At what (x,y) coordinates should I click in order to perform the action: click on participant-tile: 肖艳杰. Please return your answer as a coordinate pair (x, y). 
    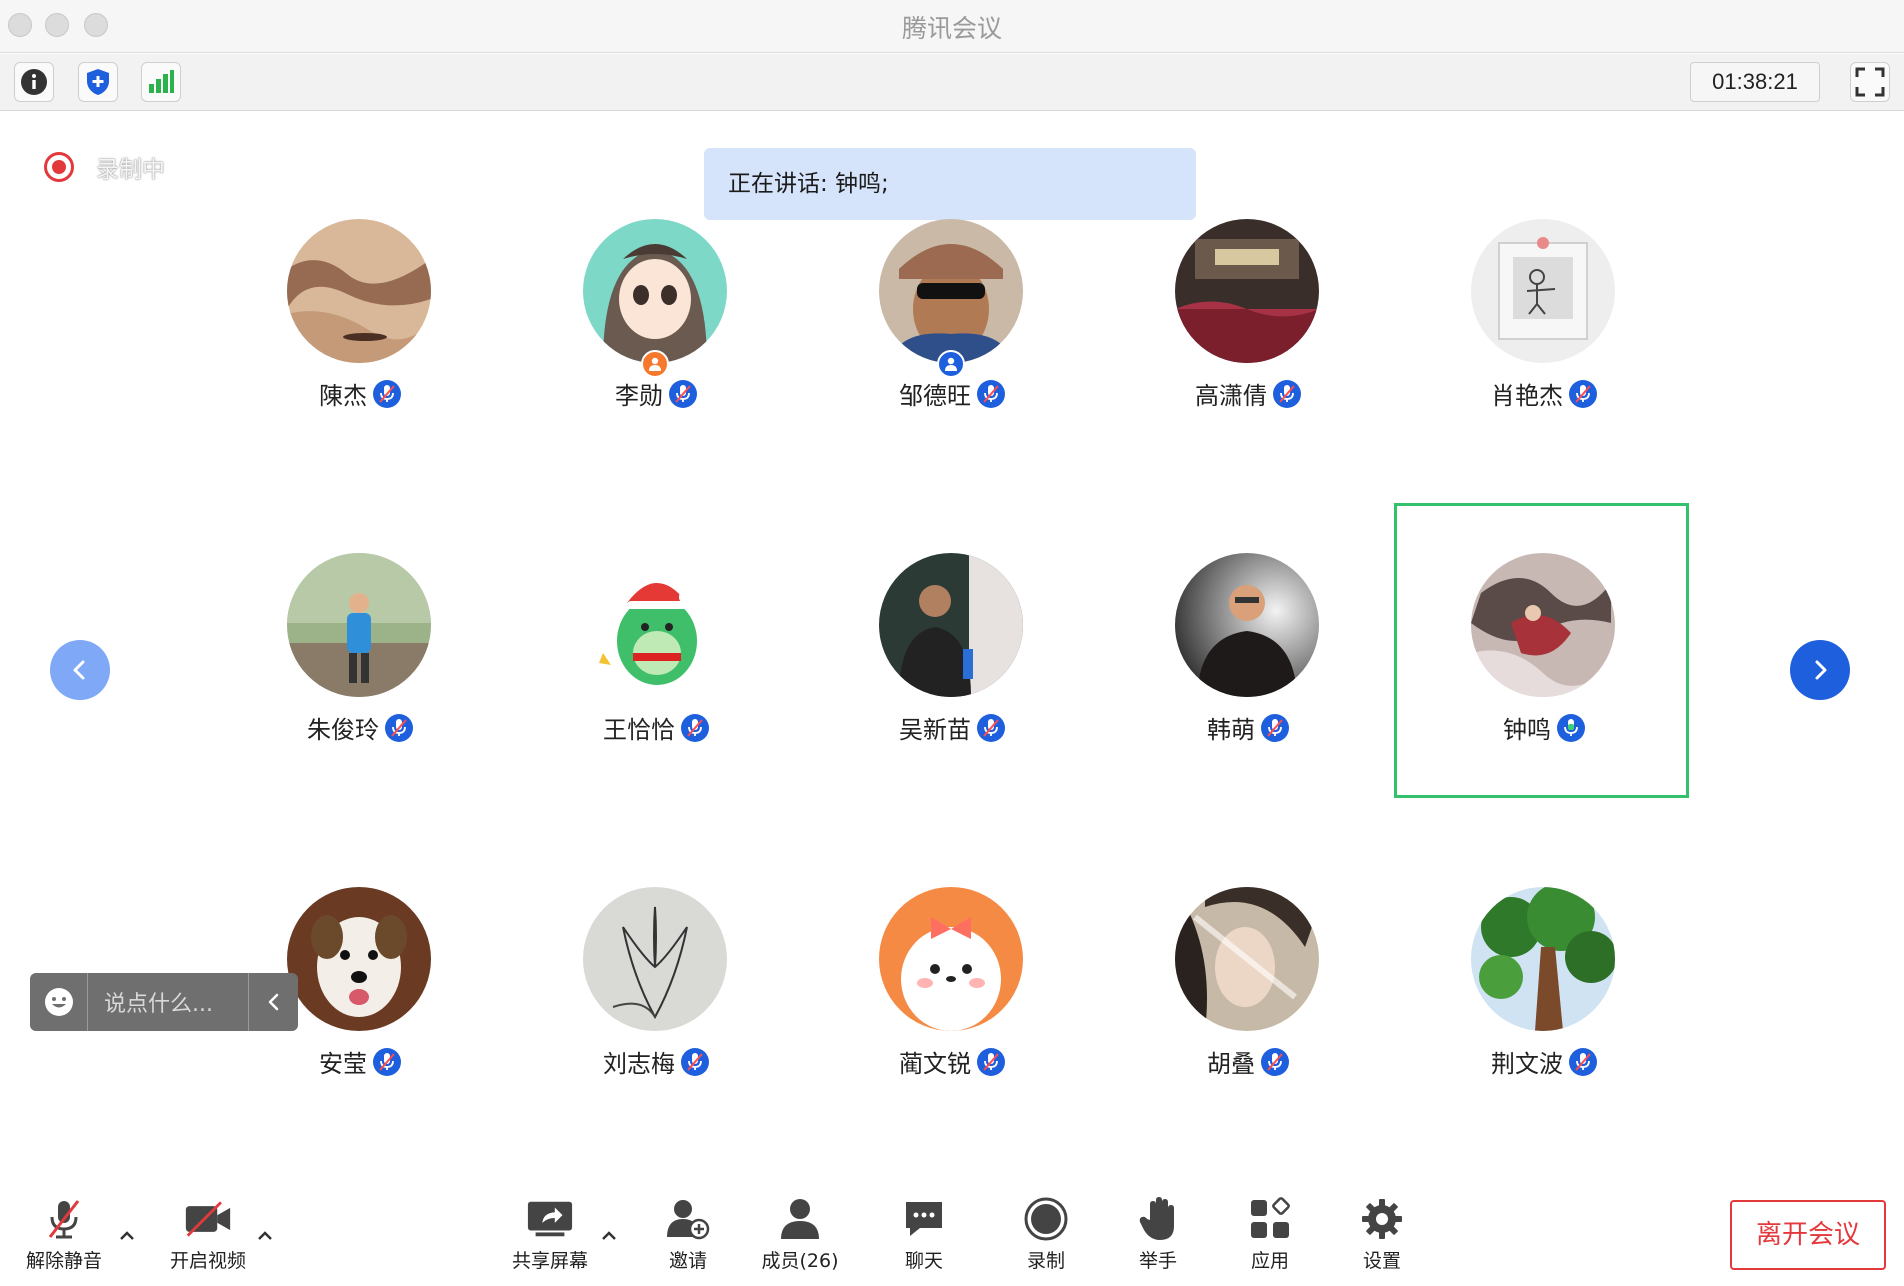
    Looking at the image, I should click on (1544, 329).